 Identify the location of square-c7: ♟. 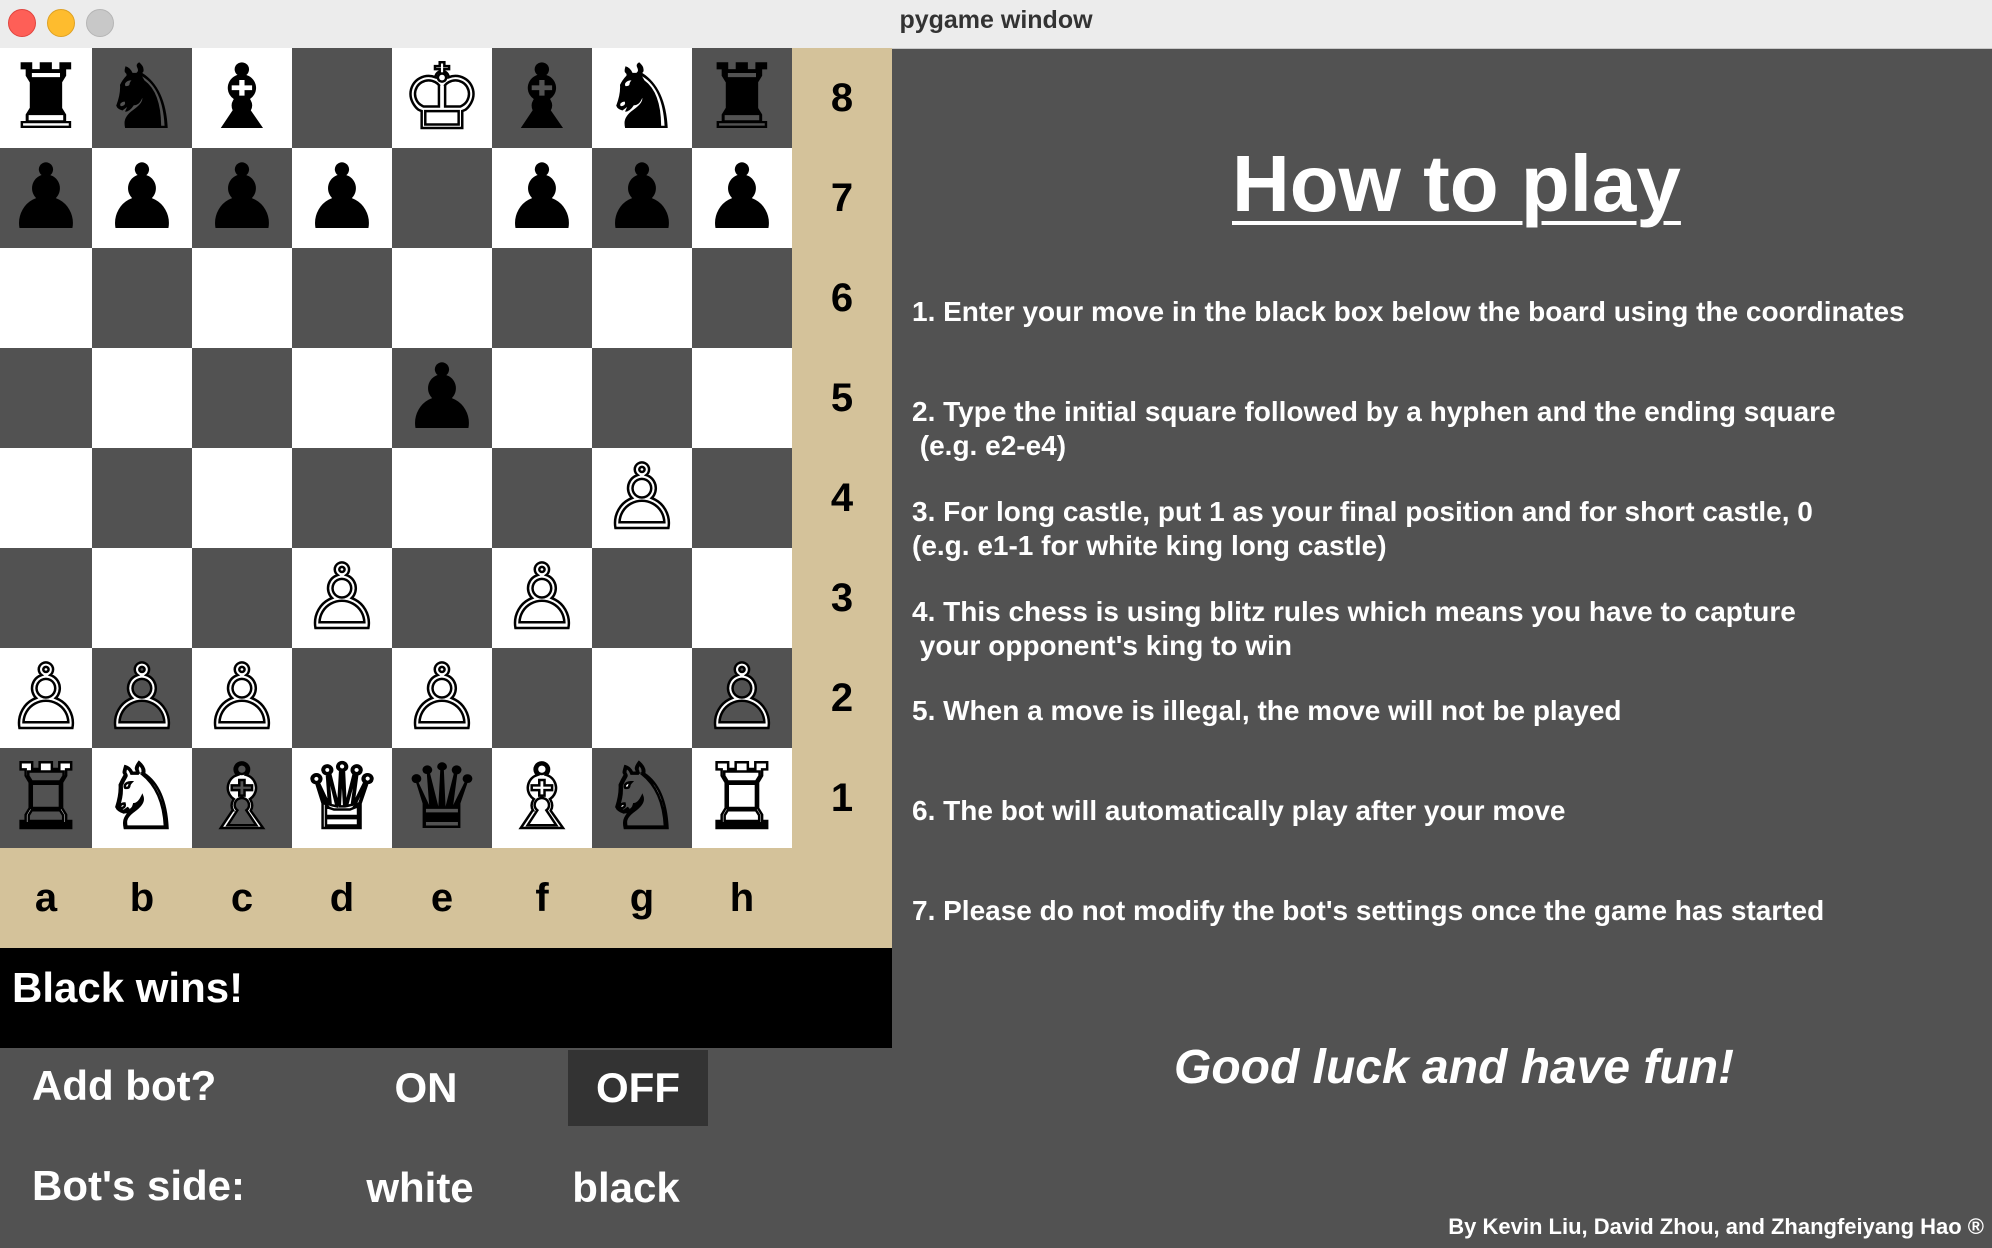
(242, 198).